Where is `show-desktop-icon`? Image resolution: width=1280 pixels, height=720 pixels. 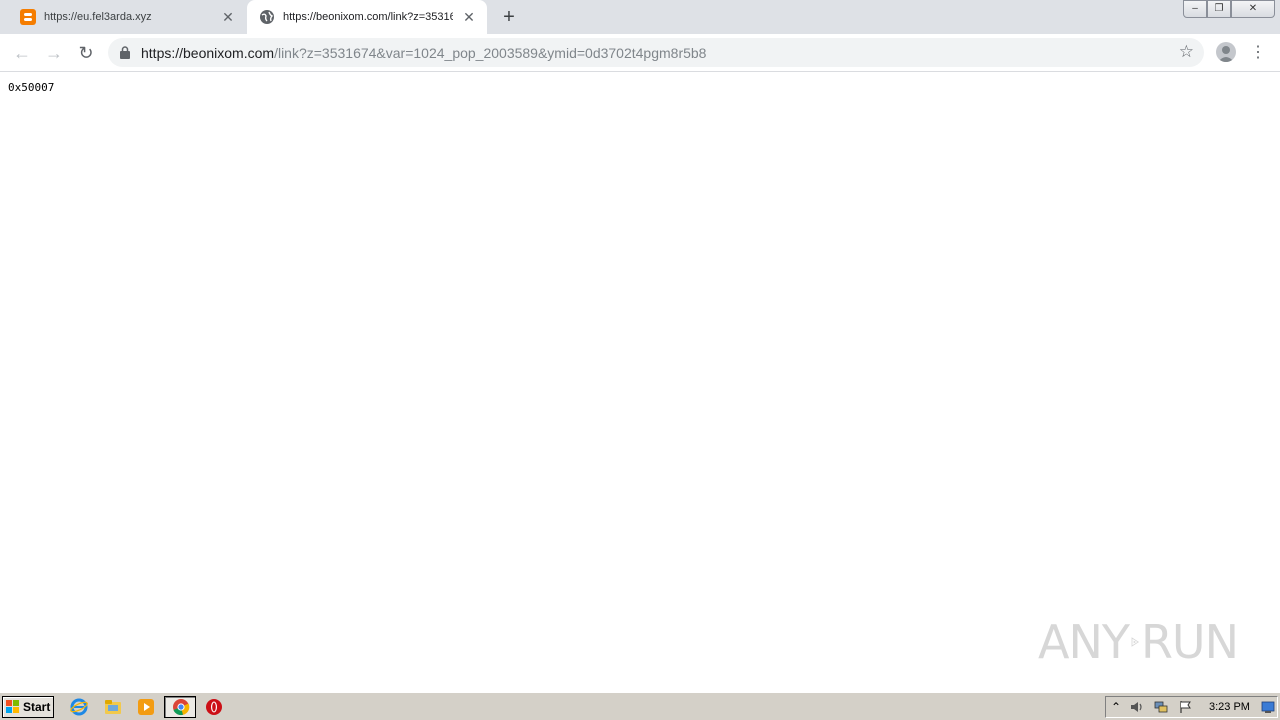 show-desktop-icon is located at coordinates (1268, 707).